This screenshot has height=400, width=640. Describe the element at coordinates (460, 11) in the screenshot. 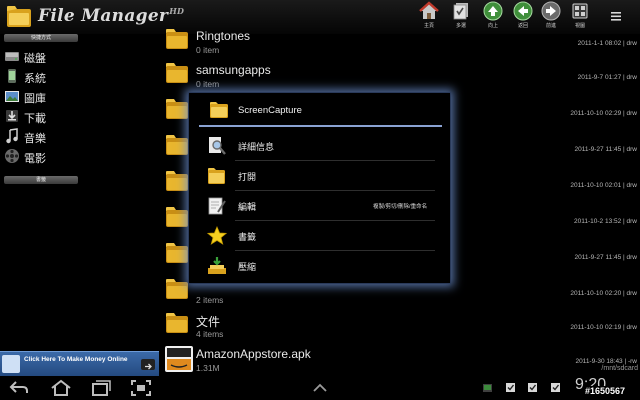

I see `multi-select-icon` at that location.